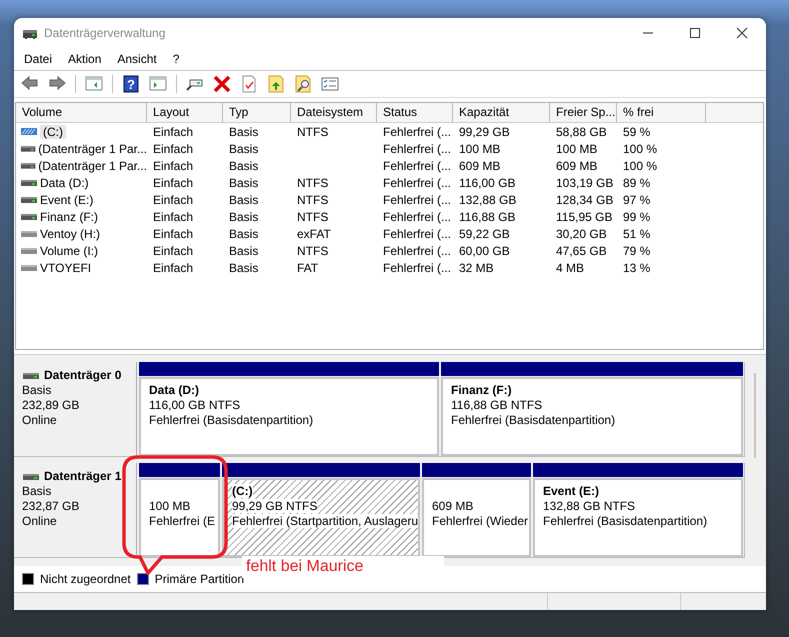 The height and width of the screenshot is (637, 789). Describe the element at coordinates (476, 517) in the screenshot. I see `partition-box: 609 MB Fehlerfrei (Wieder` at that location.